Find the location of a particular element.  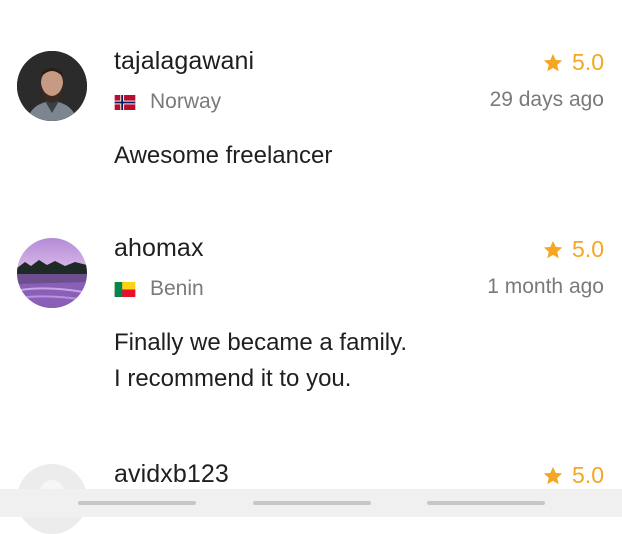

reviewer-username: ahomax is located at coordinates (159, 248).